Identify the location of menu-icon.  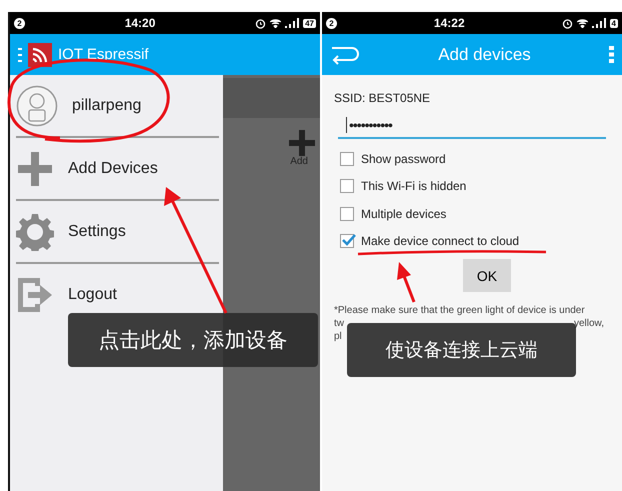
(20, 55).